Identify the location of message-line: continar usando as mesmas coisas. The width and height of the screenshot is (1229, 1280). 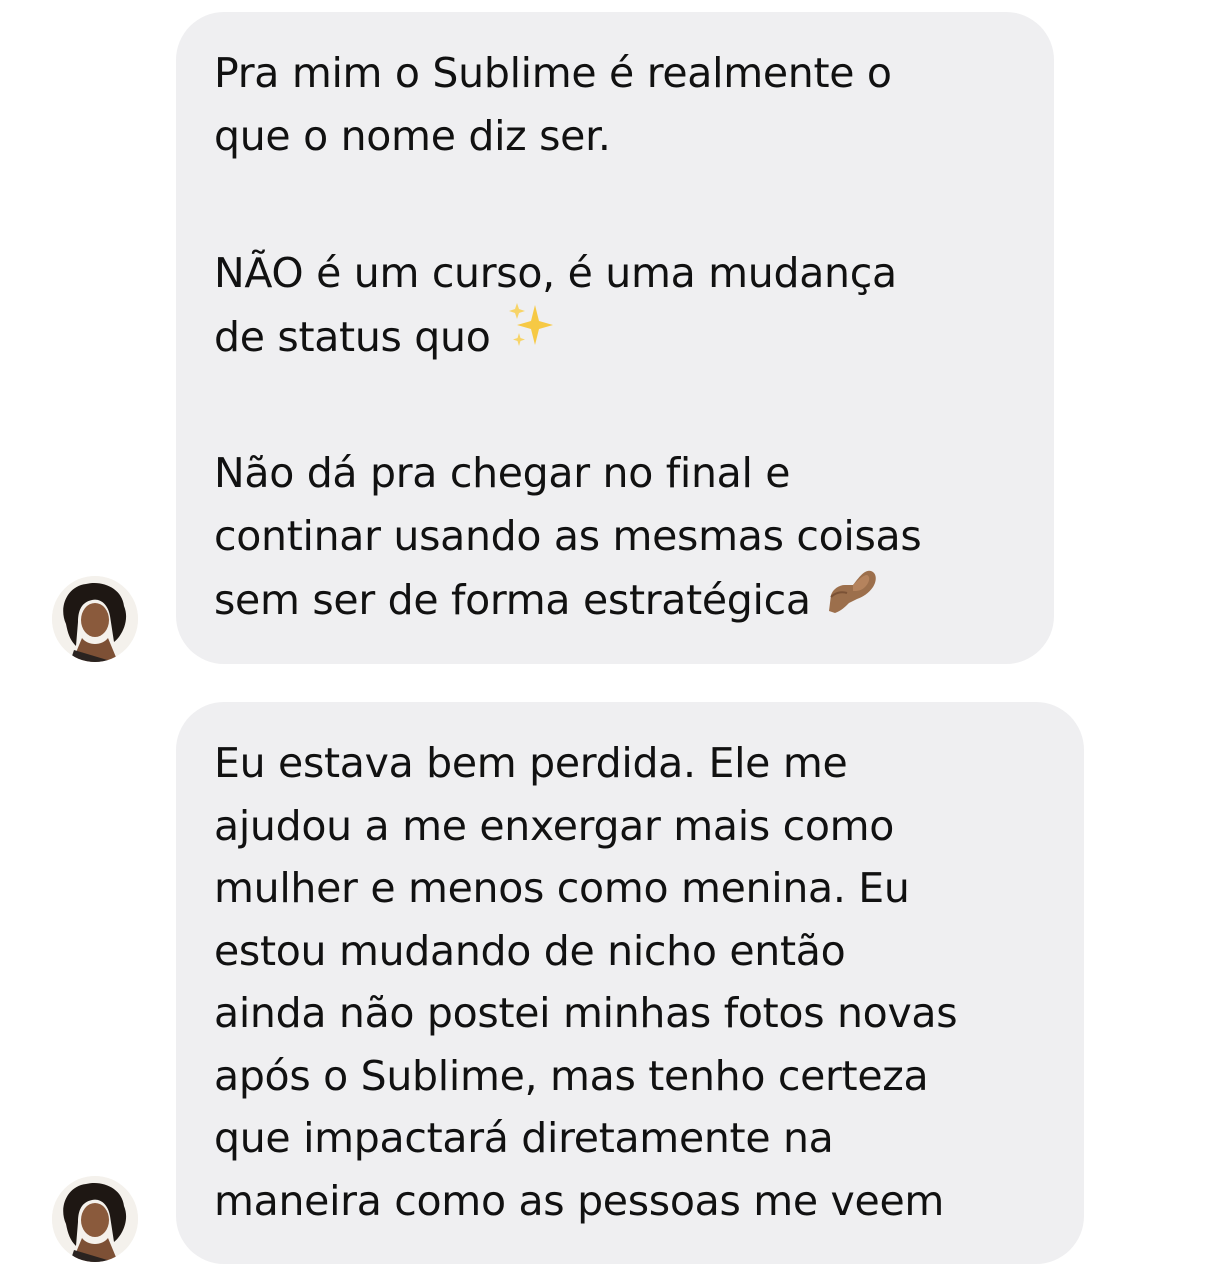
(568, 535).